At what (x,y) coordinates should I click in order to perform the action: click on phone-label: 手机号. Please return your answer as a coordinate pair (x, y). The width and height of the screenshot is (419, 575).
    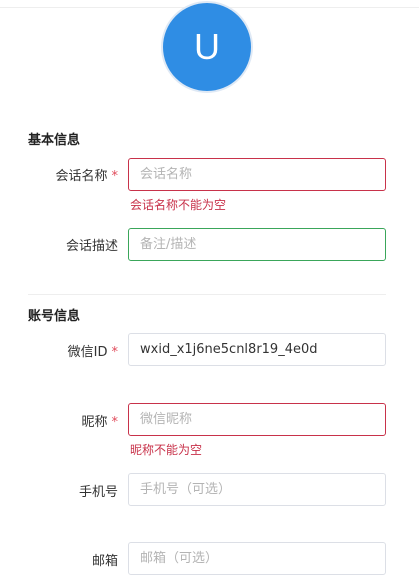
    Looking at the image, I should click on (98, 492).